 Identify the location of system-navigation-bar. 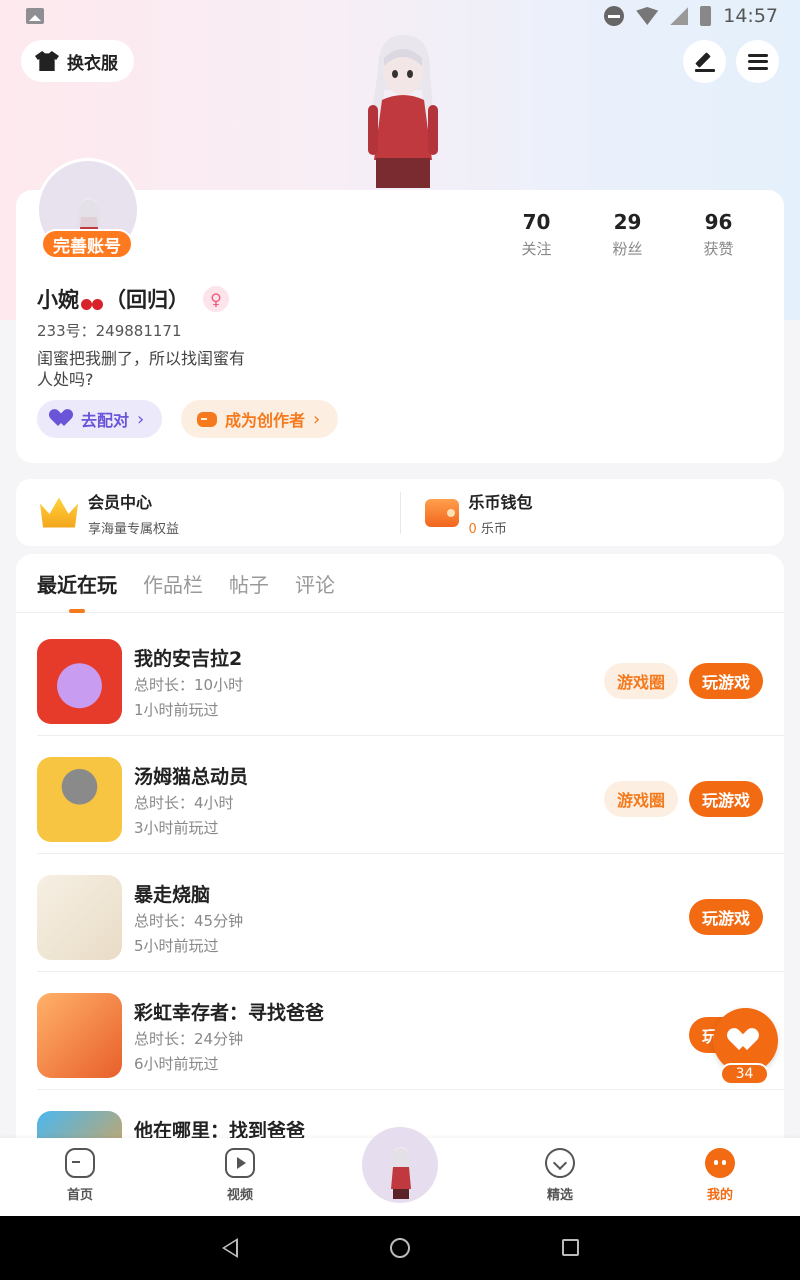
(400, 1248).